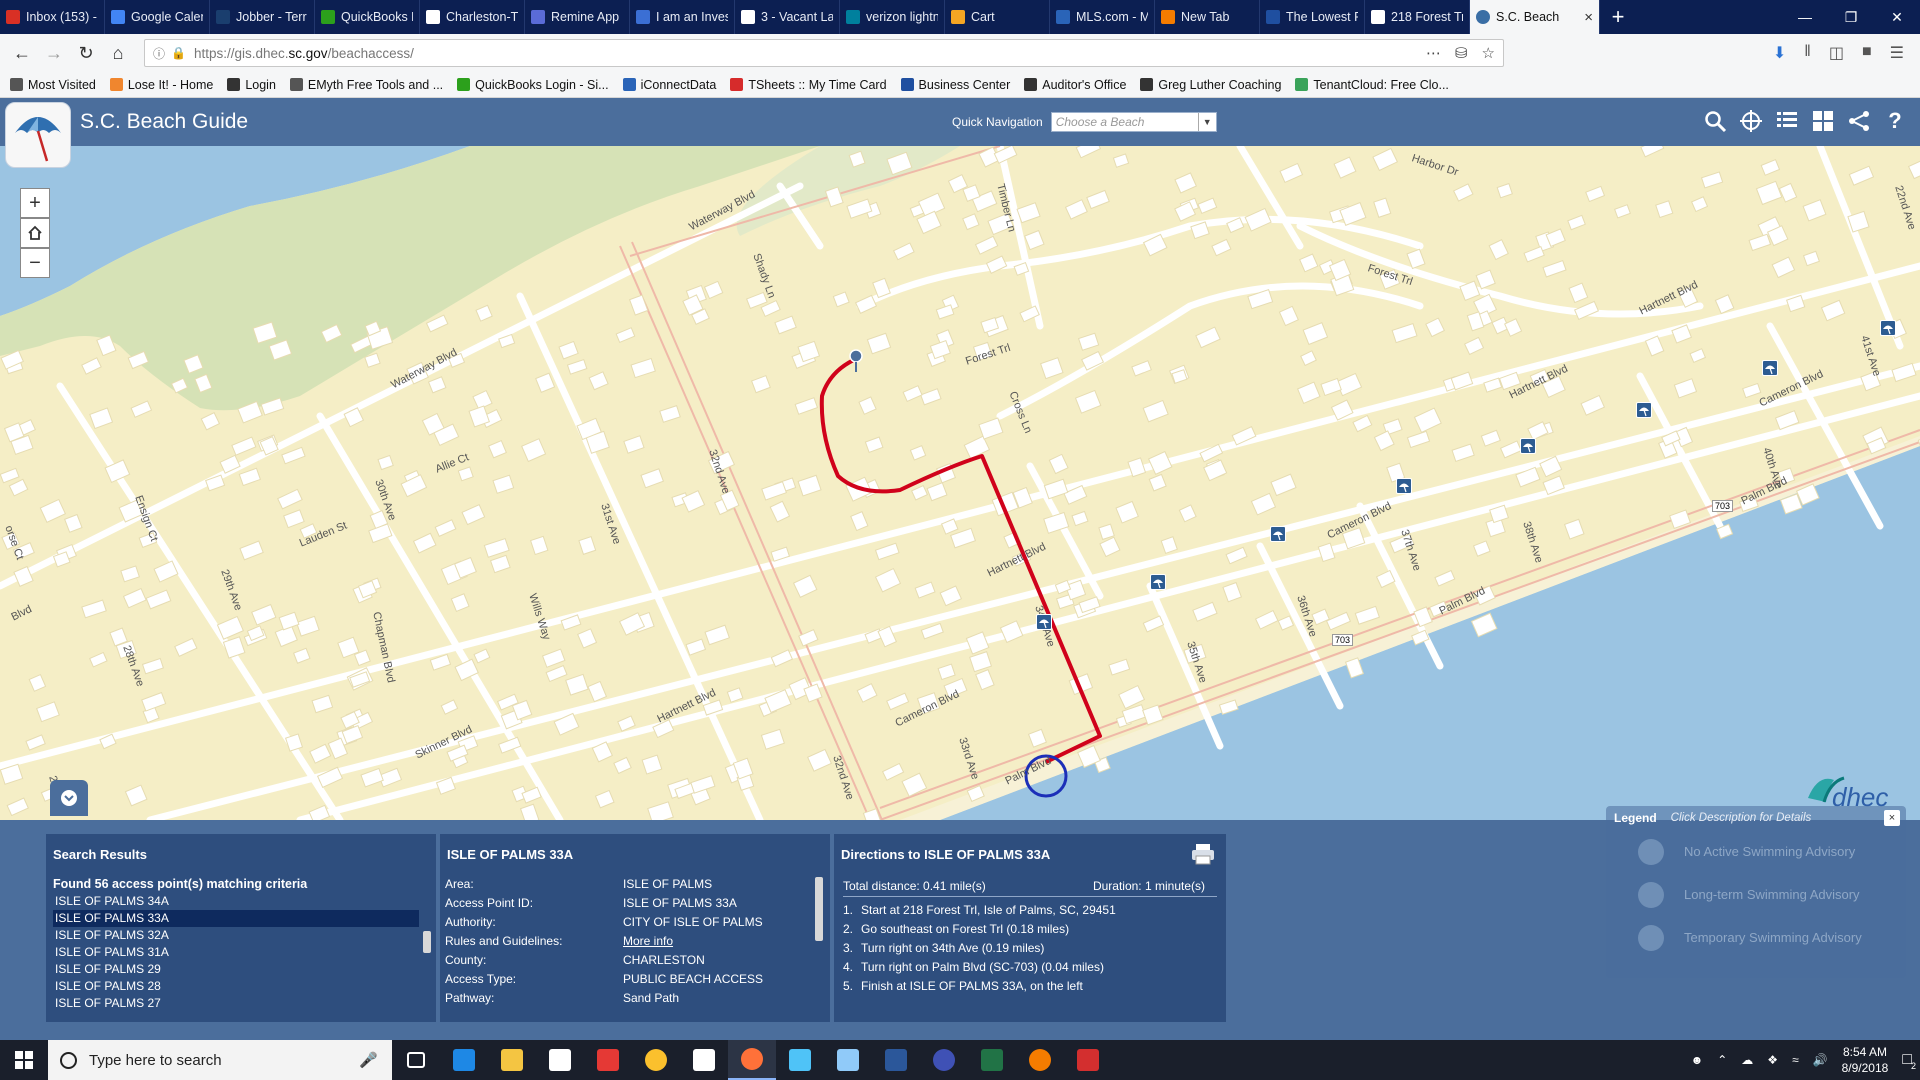 The width and height of the screenshot is (1920, 1080). What do you see at coordinates (1461, 53) in the screenshot?
I see `pocket-icon: ⛁` at bounding box center [1461, 53].